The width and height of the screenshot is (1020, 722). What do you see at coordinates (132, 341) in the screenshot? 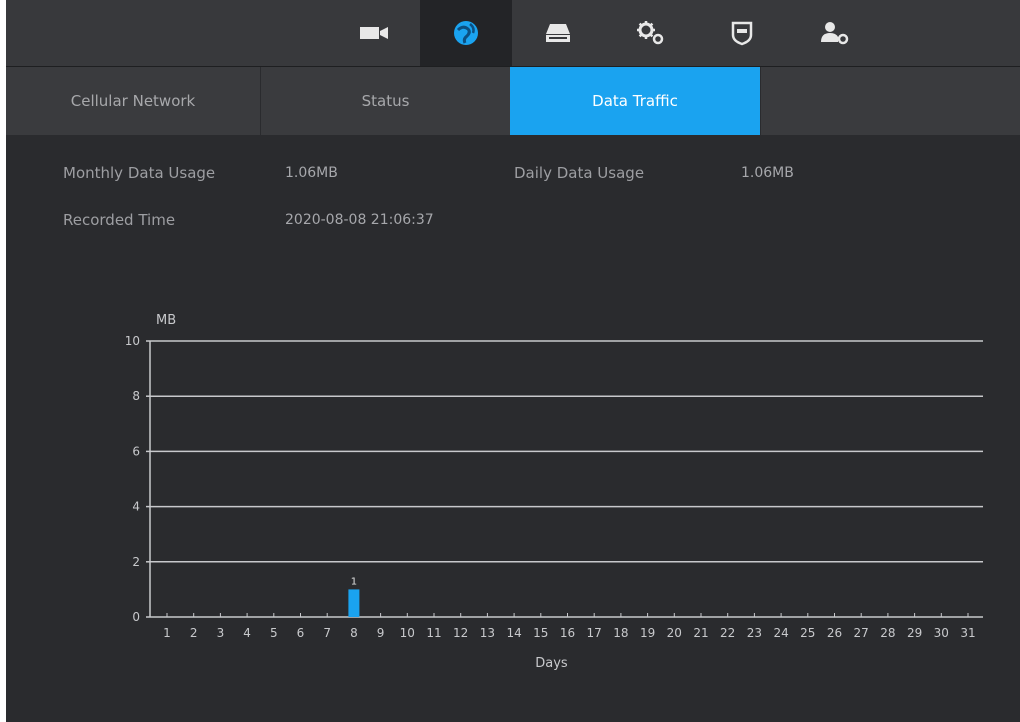
I see `y-tick-label: 10` at bounding box center [132, 341].